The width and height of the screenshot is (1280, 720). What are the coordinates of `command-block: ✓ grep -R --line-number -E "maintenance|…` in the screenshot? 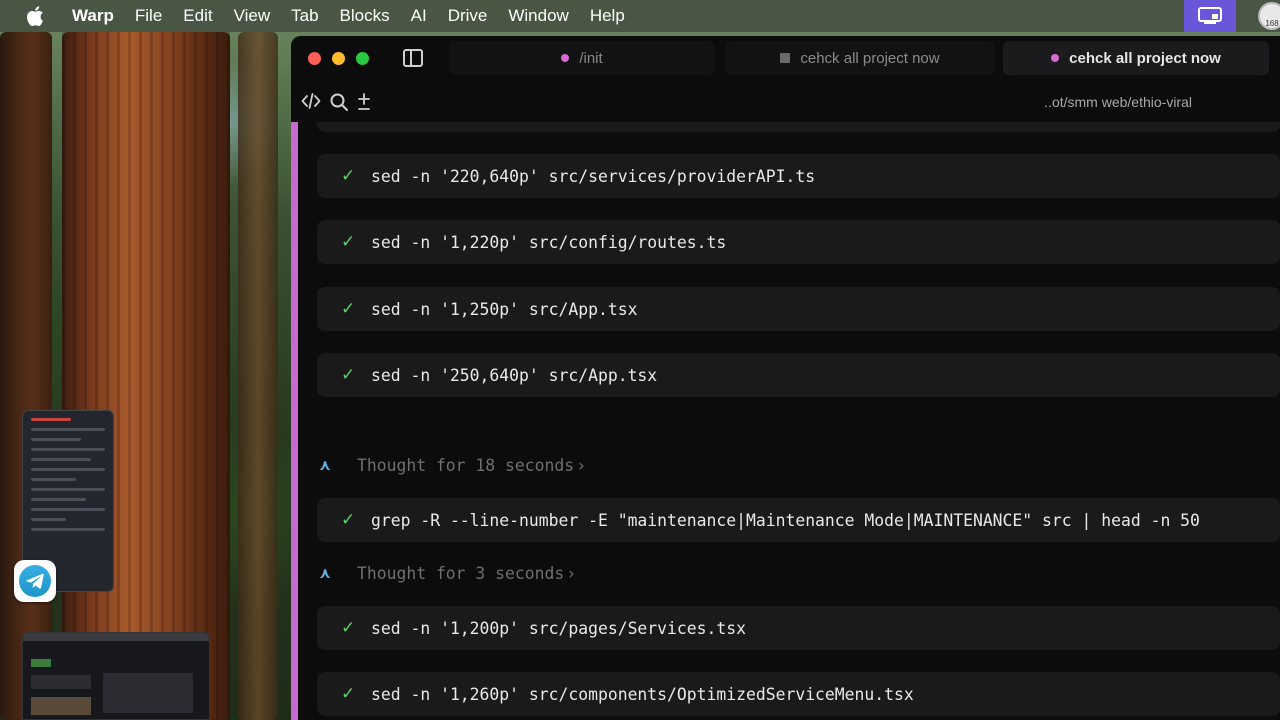 It's located at (798, 520).